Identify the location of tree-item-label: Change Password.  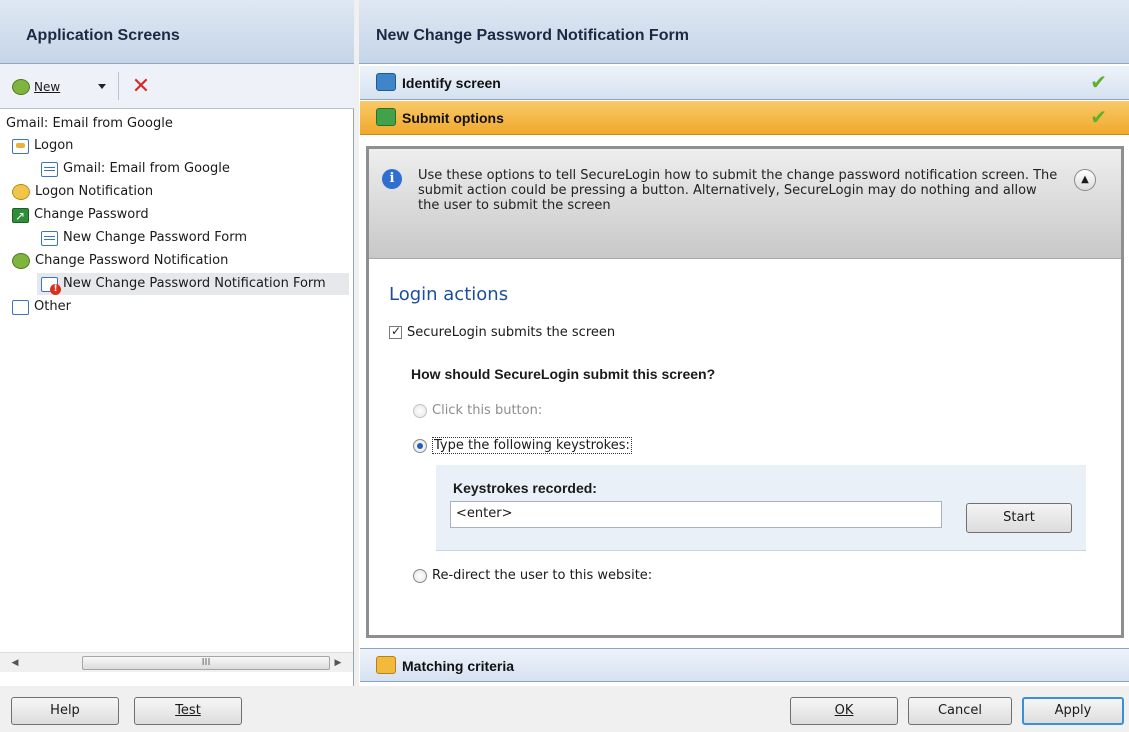
(91, 214).